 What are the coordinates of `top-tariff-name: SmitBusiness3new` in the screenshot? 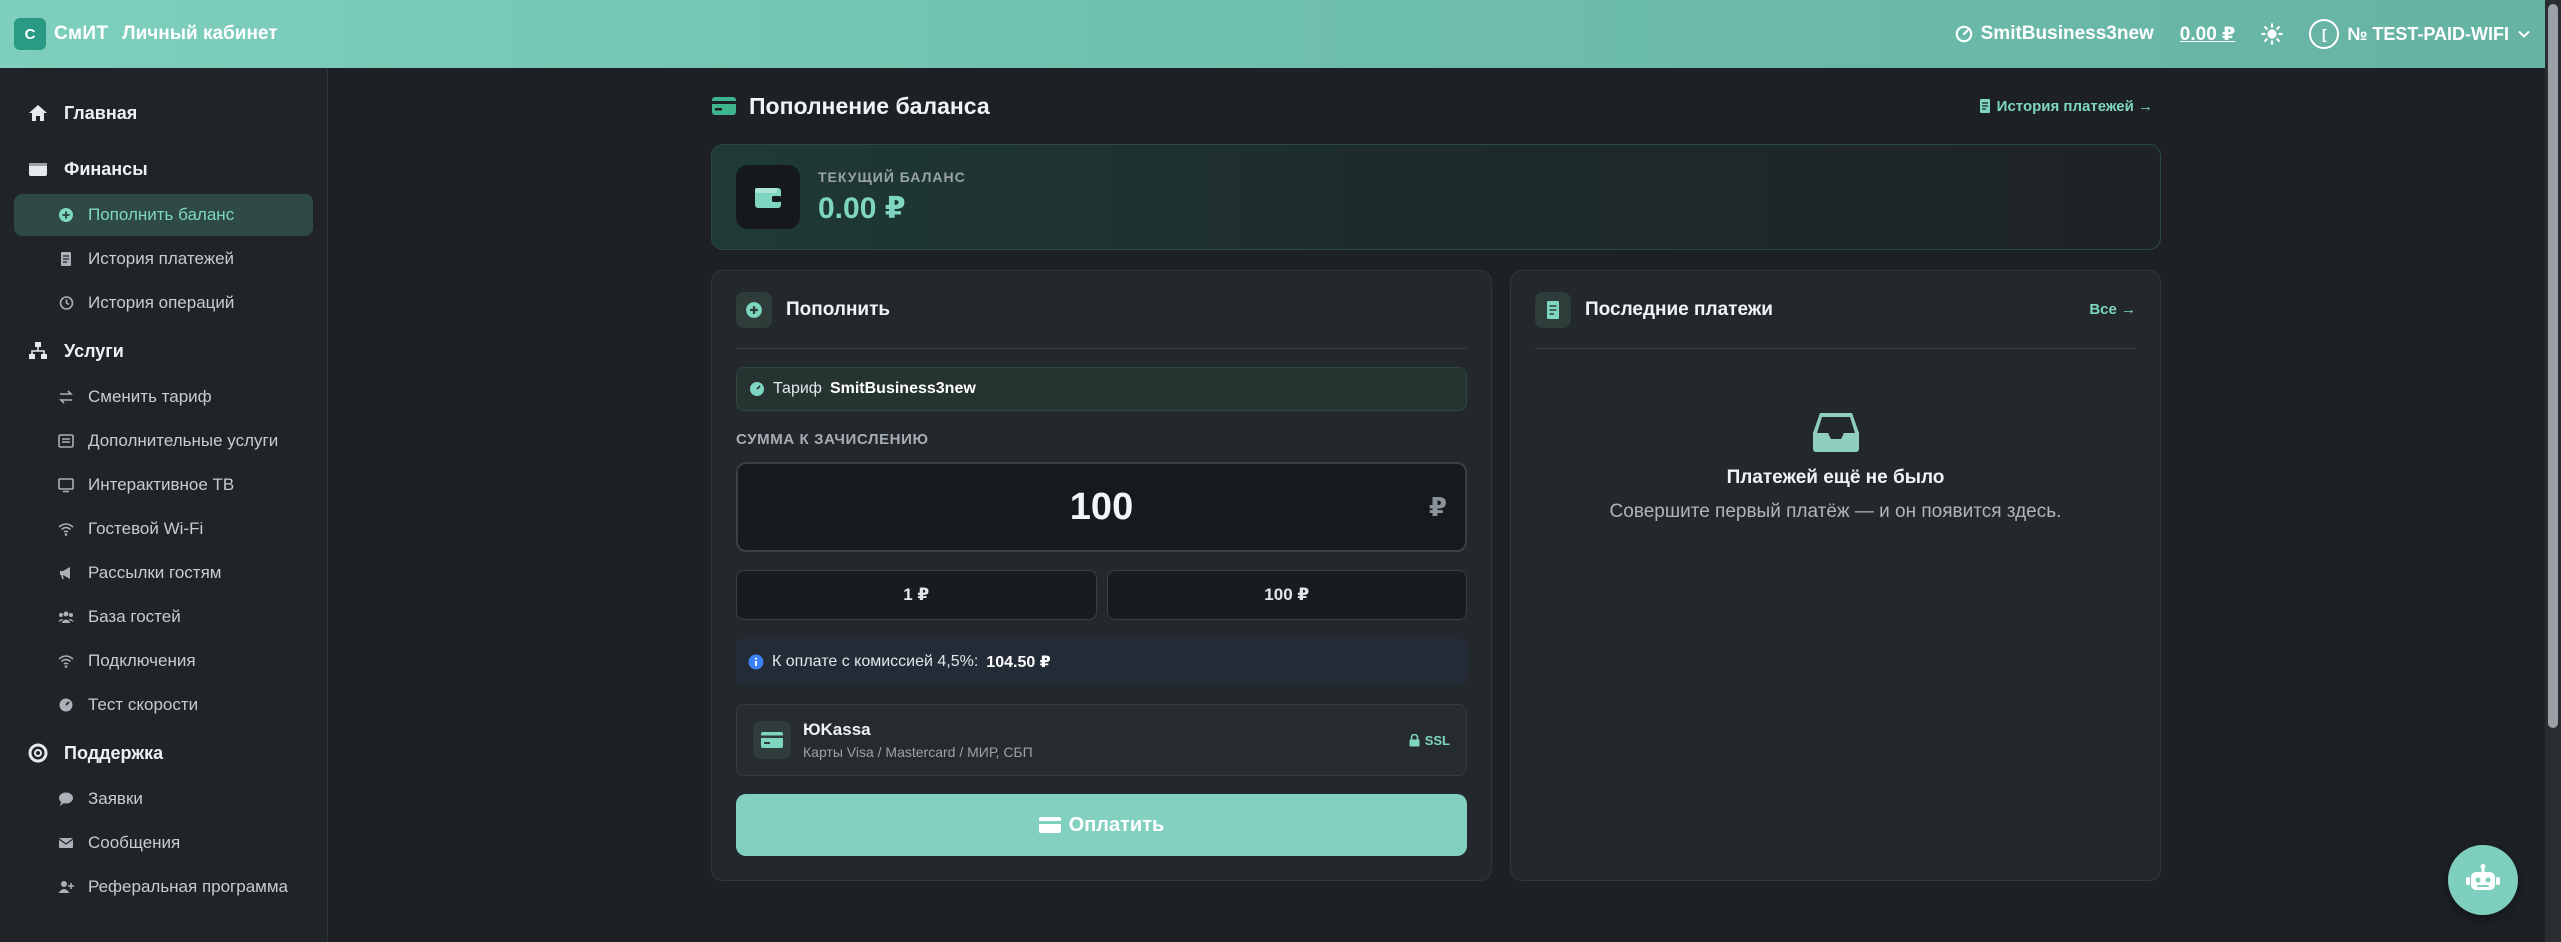 It's located at (2067, 33).